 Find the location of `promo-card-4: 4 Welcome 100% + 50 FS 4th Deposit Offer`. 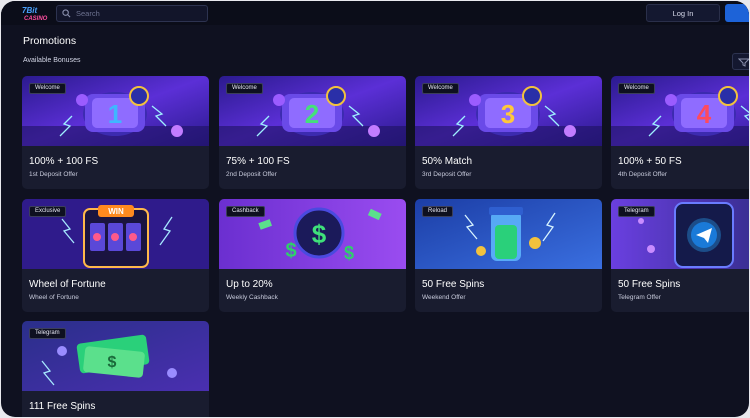

promo-card-4: 4 Welcome 100% + 50 FS 4th Deposit Offer is located at coordinates (680, 132).